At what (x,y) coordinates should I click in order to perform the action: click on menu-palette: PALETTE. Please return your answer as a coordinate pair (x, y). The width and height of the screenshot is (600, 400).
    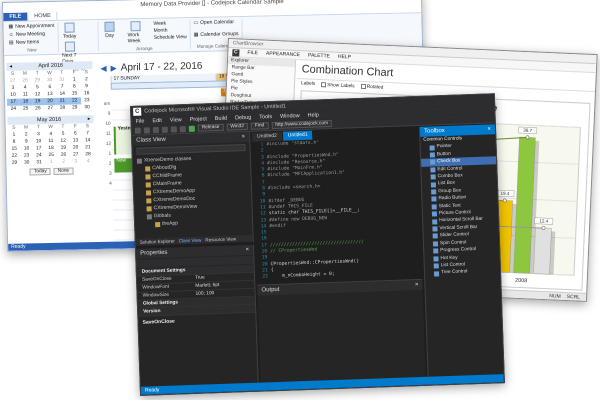
    Looking at the image, I should click on (319, 56).